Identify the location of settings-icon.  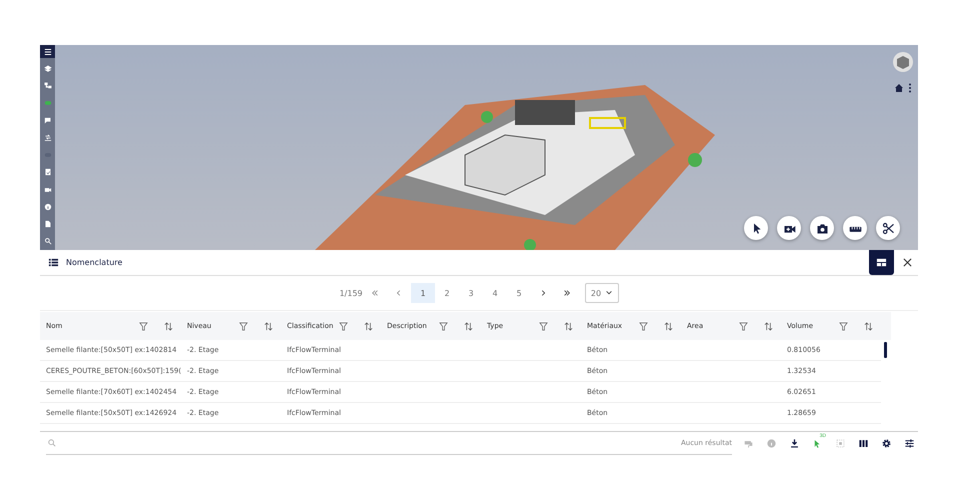
(886, 443).